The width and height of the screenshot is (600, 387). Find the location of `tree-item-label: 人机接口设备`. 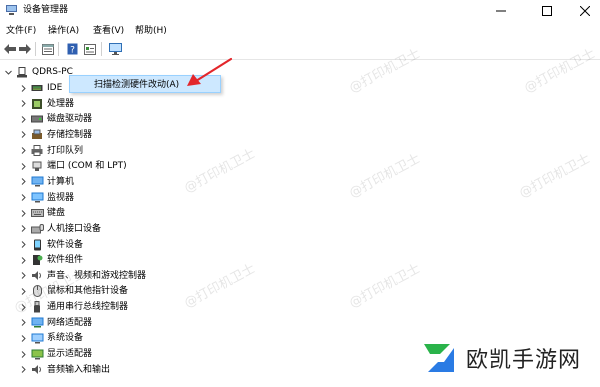

tree-item-label: 人机接口设备 is located at coordinates (74, 228).